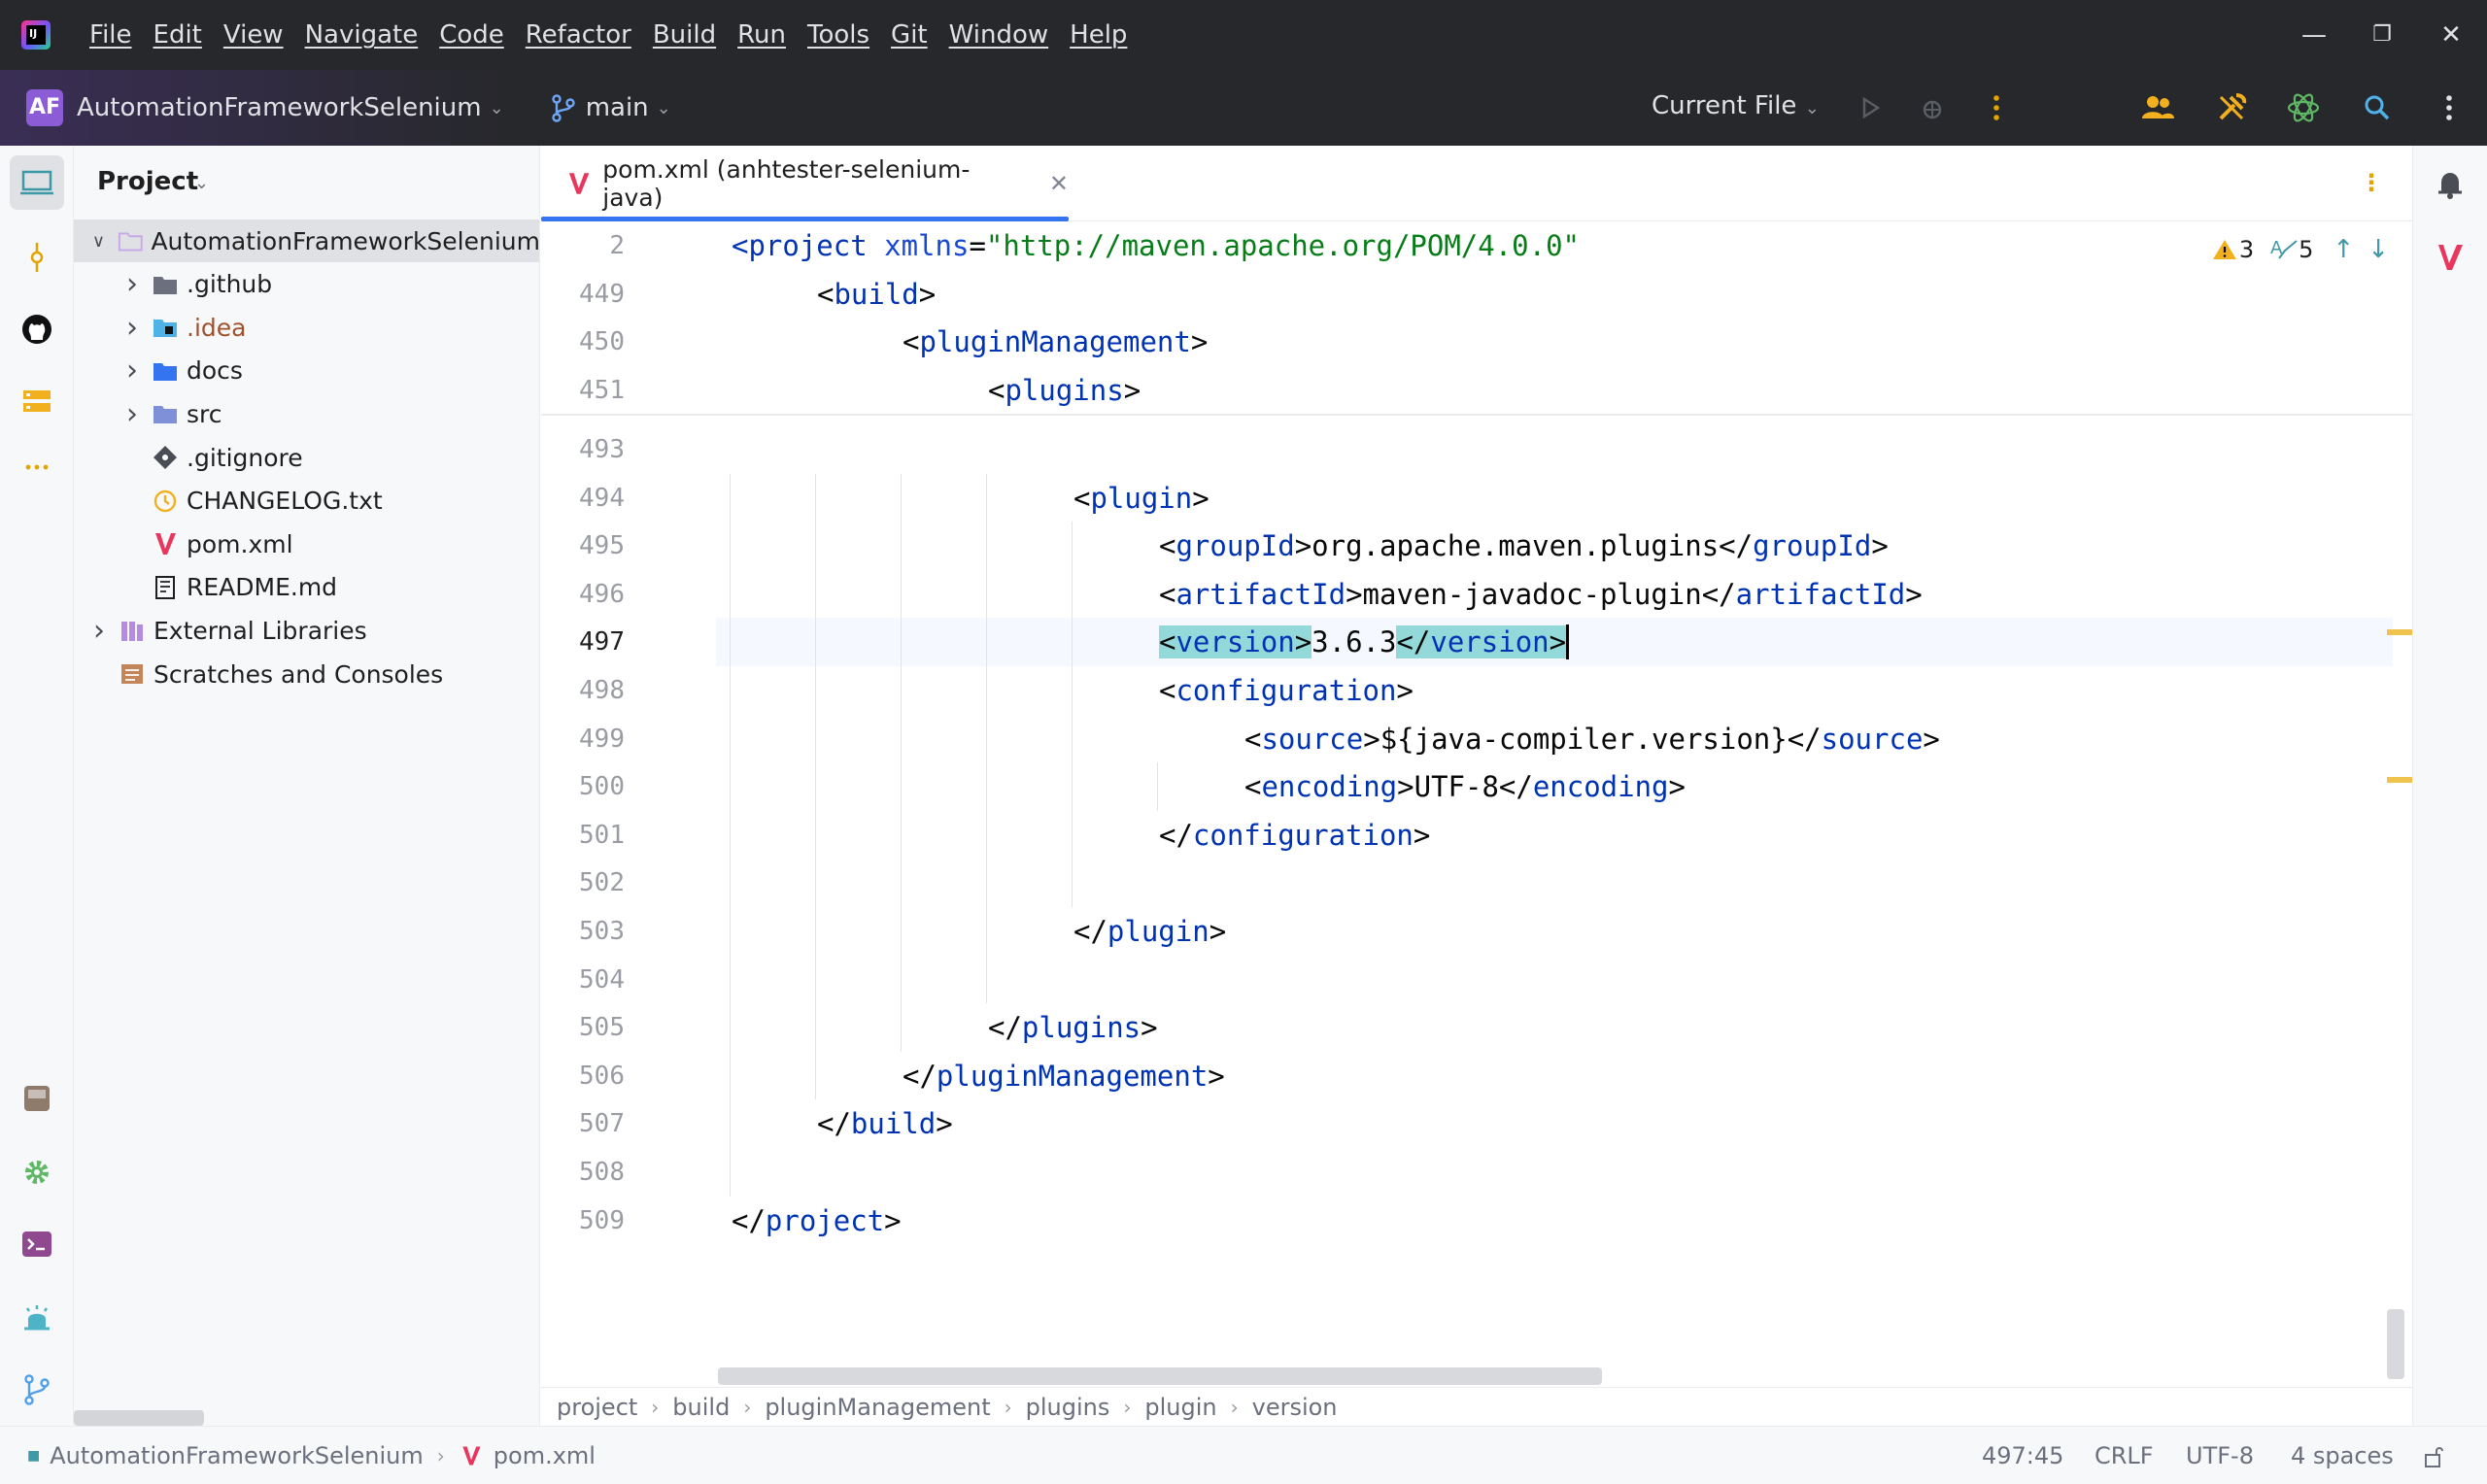 The image size is (2487, 1484). Describe the element at coordinates (345, 240) in the screenshot. I see `tree-item-label: AutomationFrameworkSelenium` at that location.